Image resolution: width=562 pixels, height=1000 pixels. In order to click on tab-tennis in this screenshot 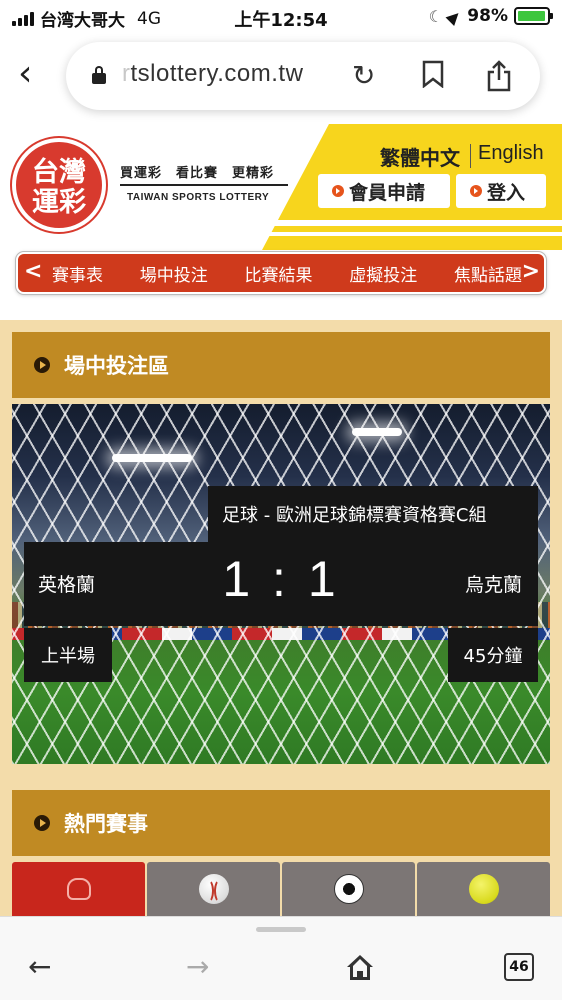, I will do `click(483, 890)`.